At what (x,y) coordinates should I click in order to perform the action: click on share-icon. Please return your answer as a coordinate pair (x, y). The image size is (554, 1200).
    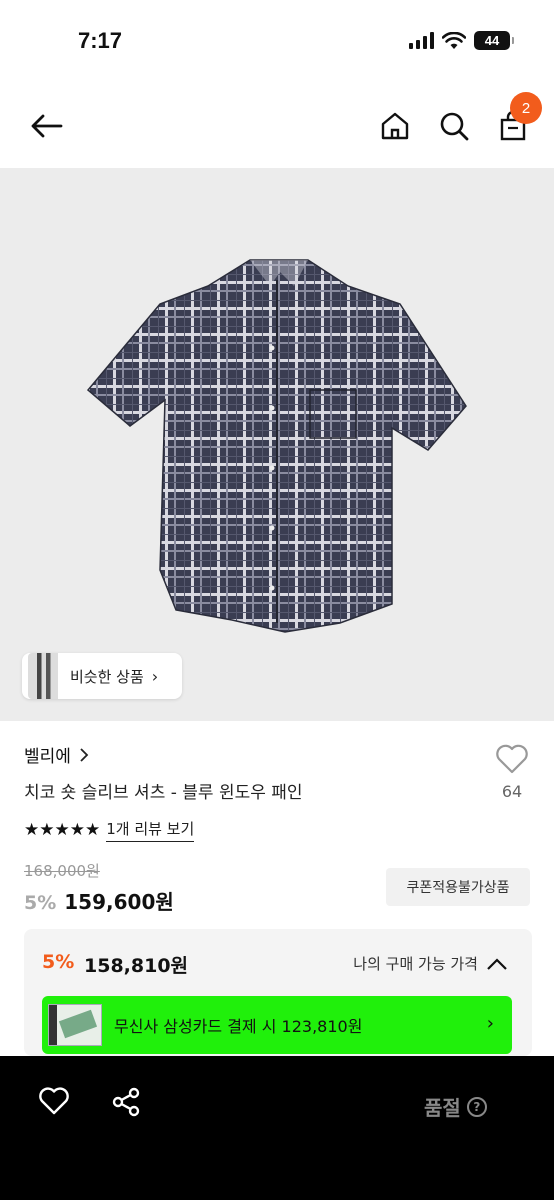
    Looking at the image, I should click on (126, 1102).